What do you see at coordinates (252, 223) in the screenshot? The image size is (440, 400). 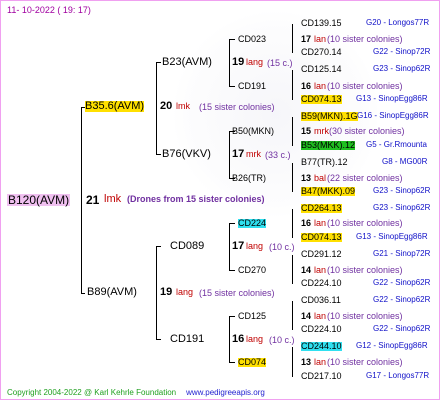 I see `gen3-queen-code: CD224` at bounding box center [252, 223].